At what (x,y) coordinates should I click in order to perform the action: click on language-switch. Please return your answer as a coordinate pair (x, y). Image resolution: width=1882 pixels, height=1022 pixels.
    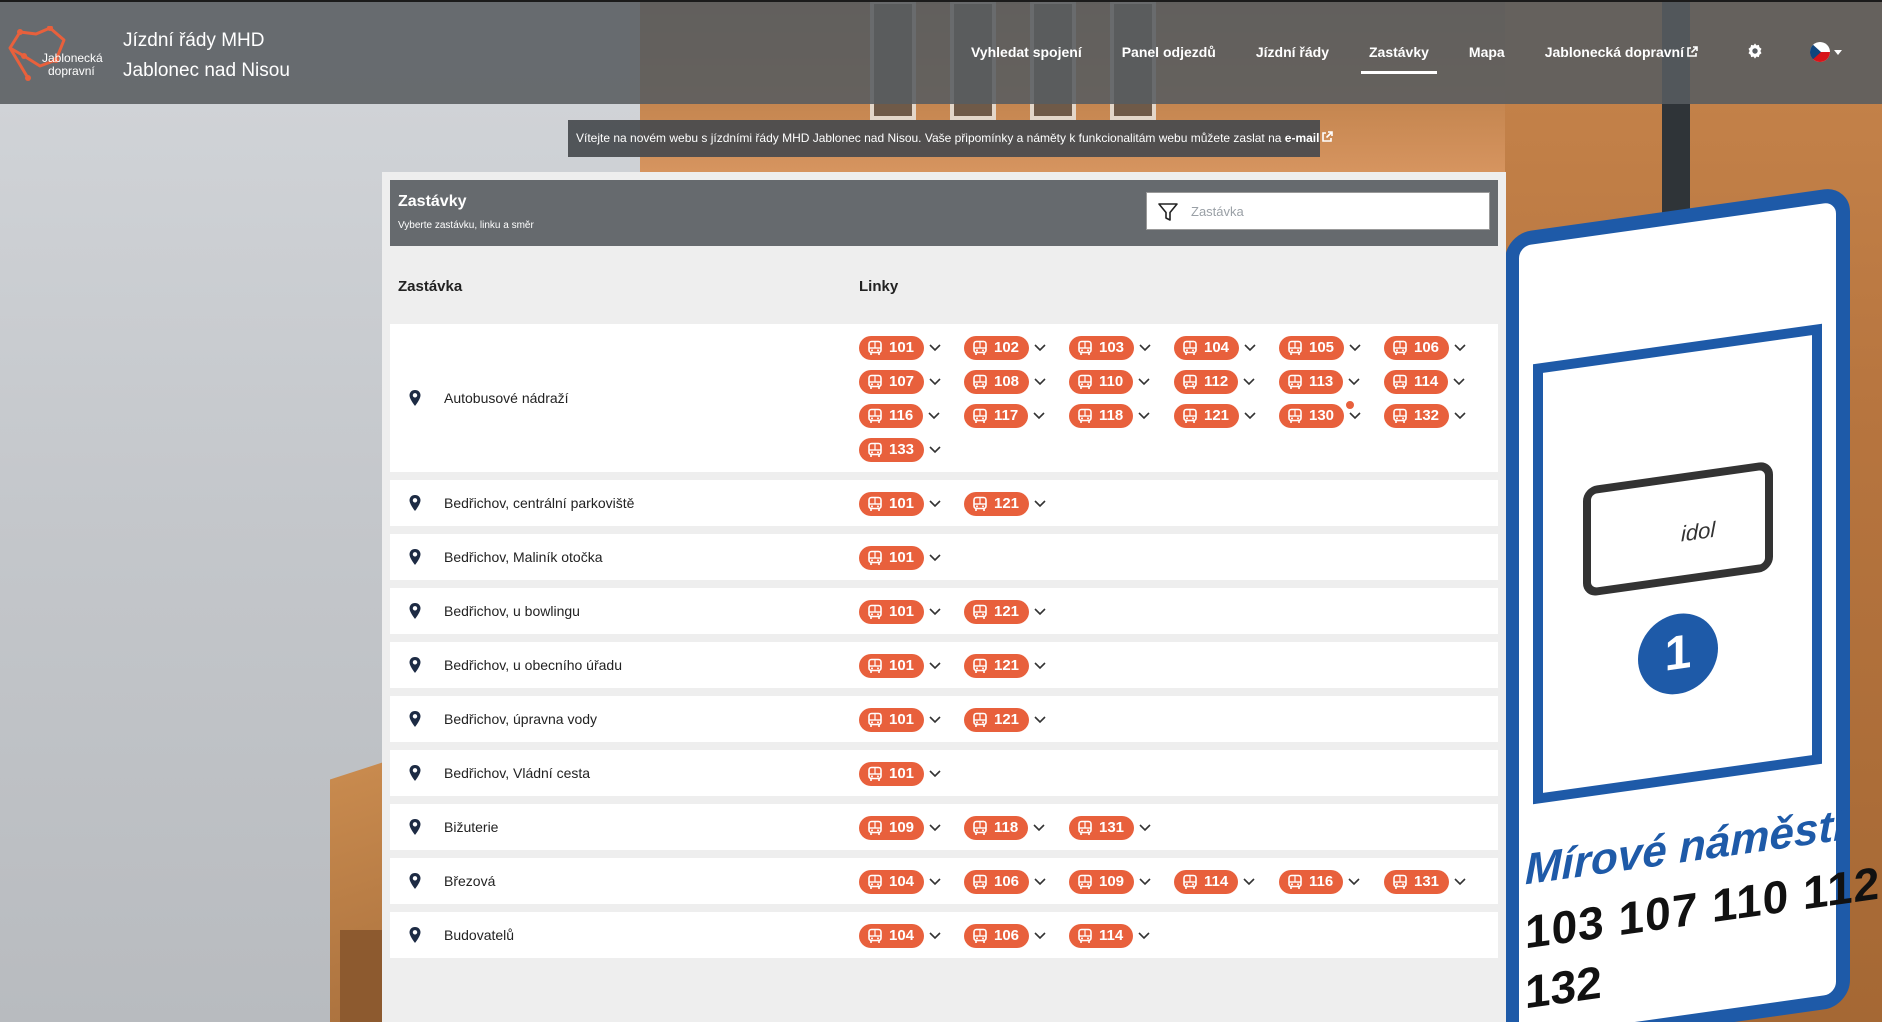
    Looking at the image, I should click on (1837, 54).